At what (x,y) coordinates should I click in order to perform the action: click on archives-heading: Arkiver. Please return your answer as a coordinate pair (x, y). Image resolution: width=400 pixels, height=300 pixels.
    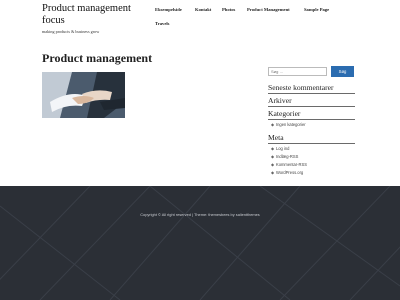
    Looking at the image, I should click on (311, 101).